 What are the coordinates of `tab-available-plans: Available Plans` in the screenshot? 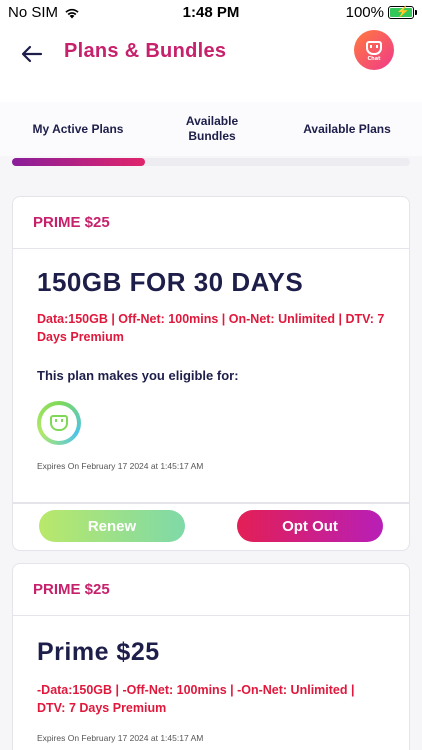 It's located at (347, 129).